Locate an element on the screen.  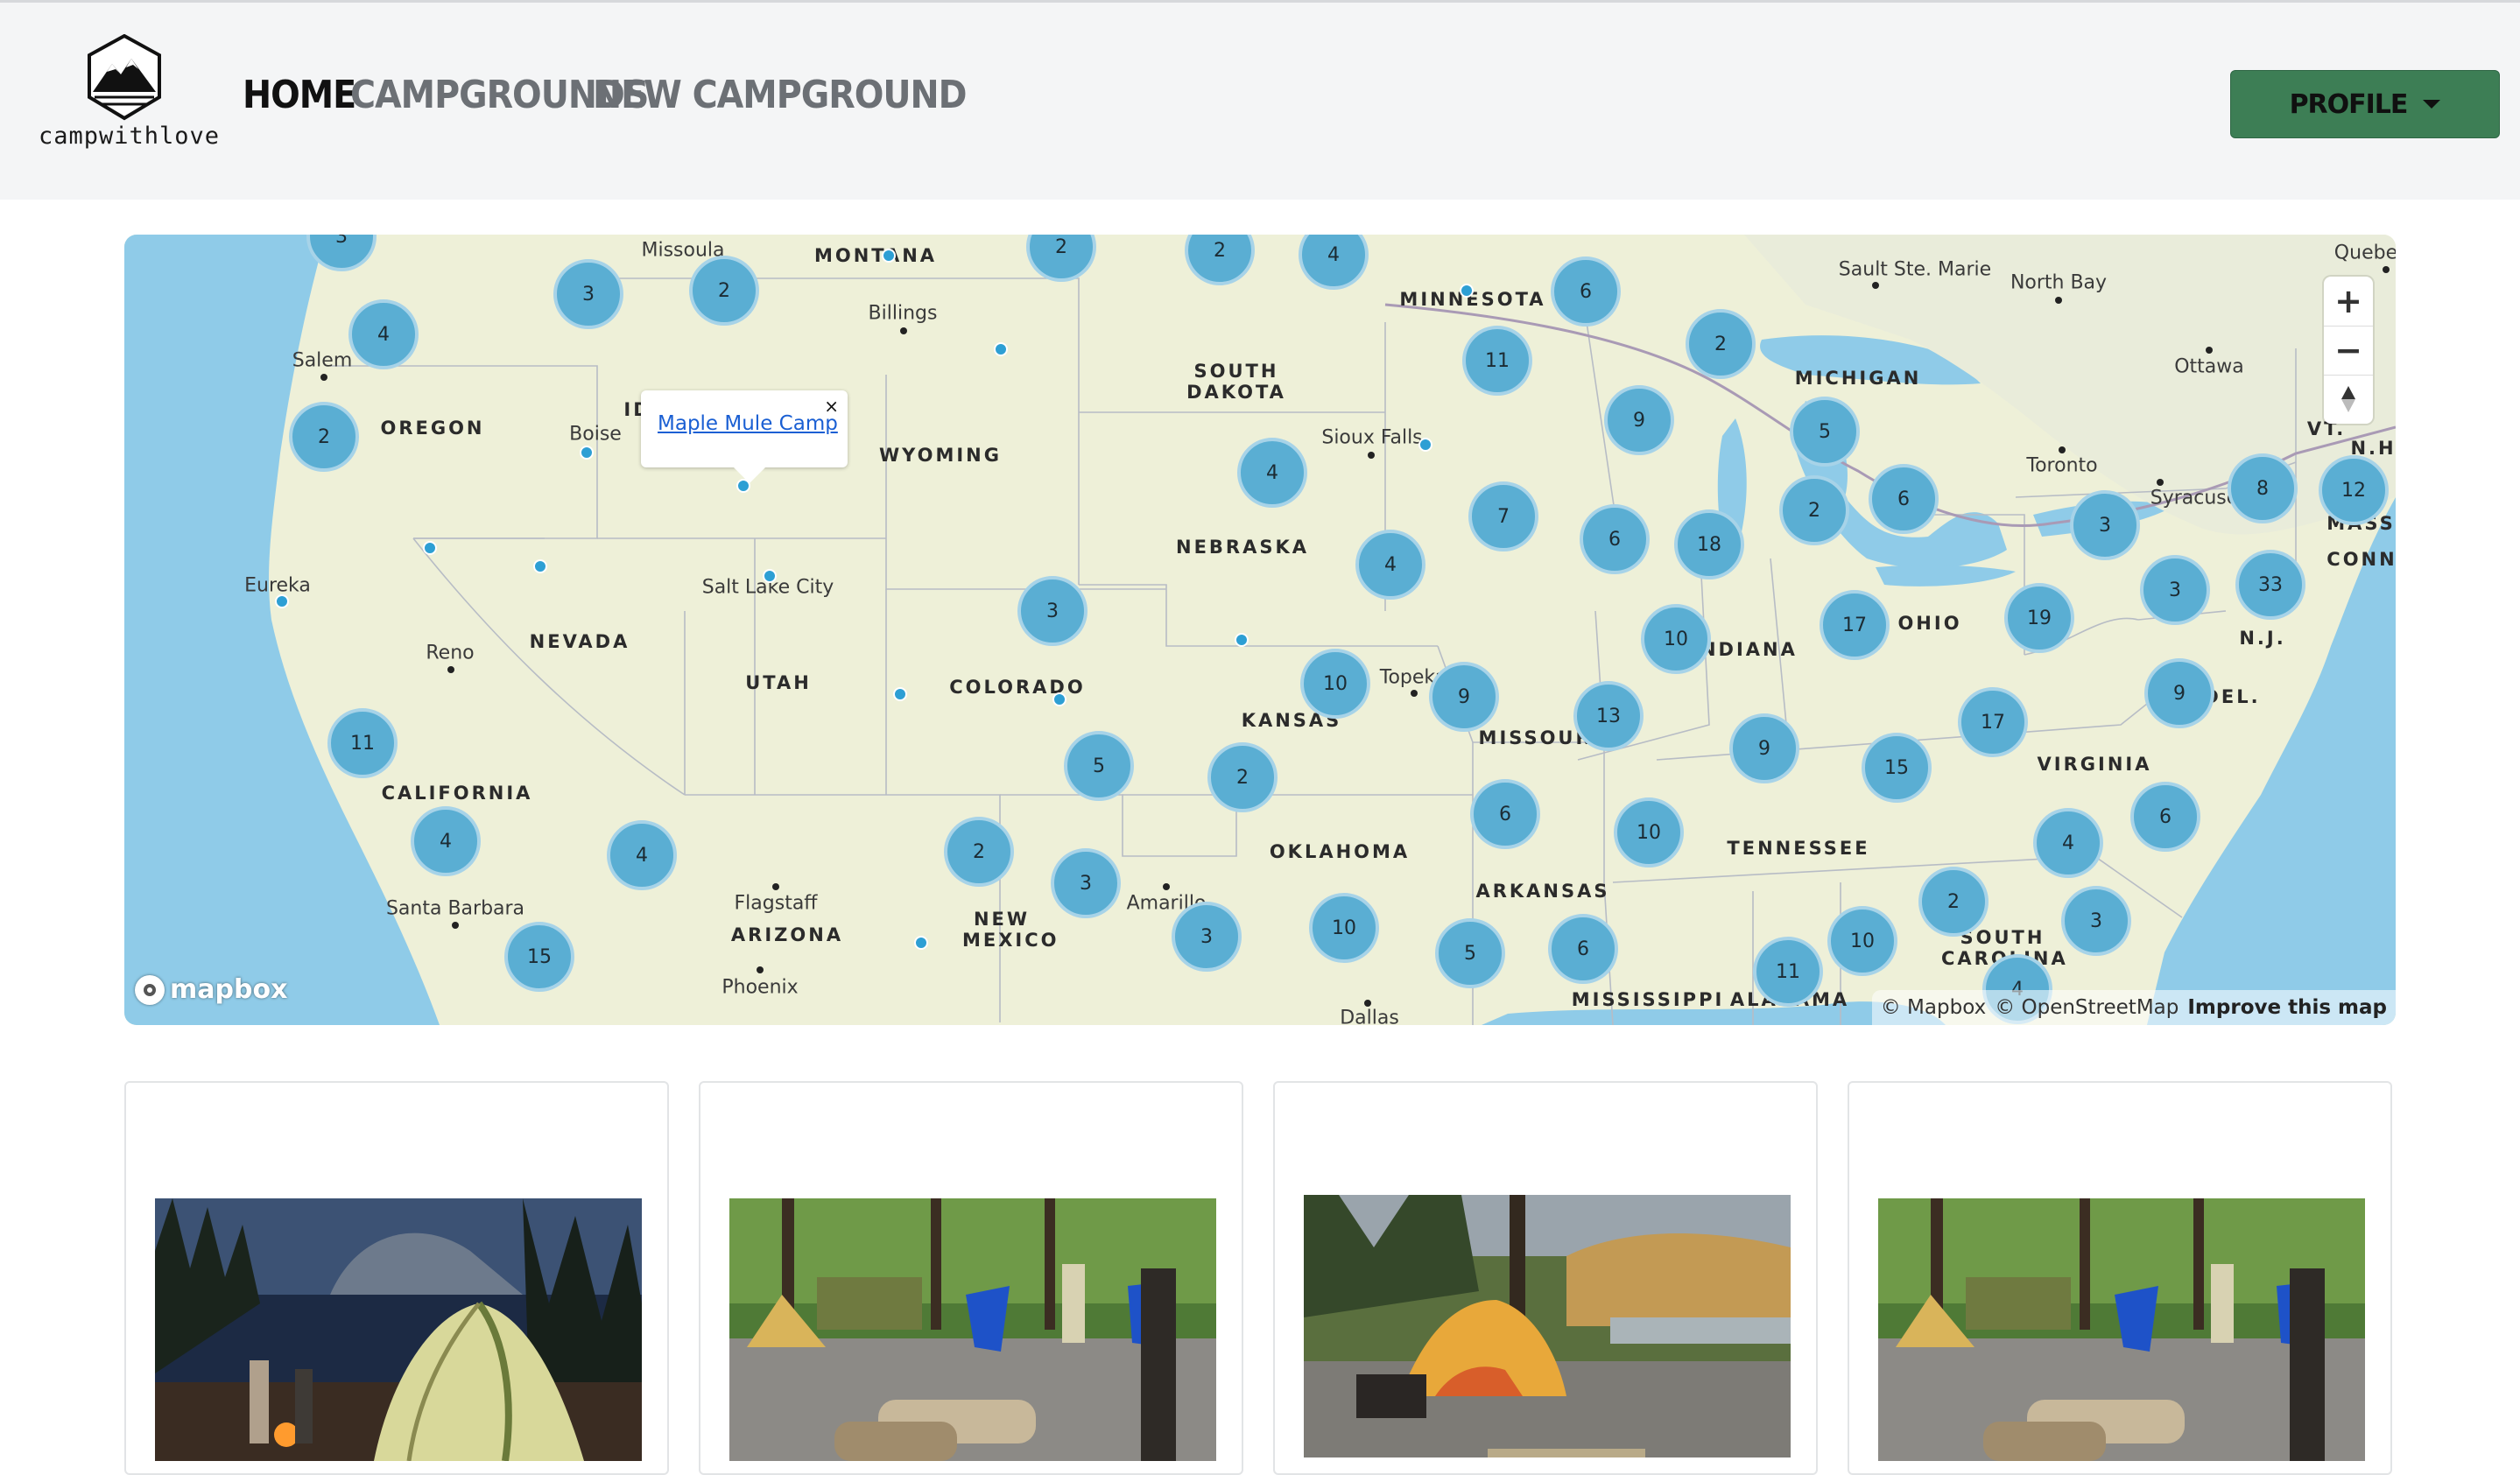
state-label: ARIZONA is located at coordinates (787, 934).